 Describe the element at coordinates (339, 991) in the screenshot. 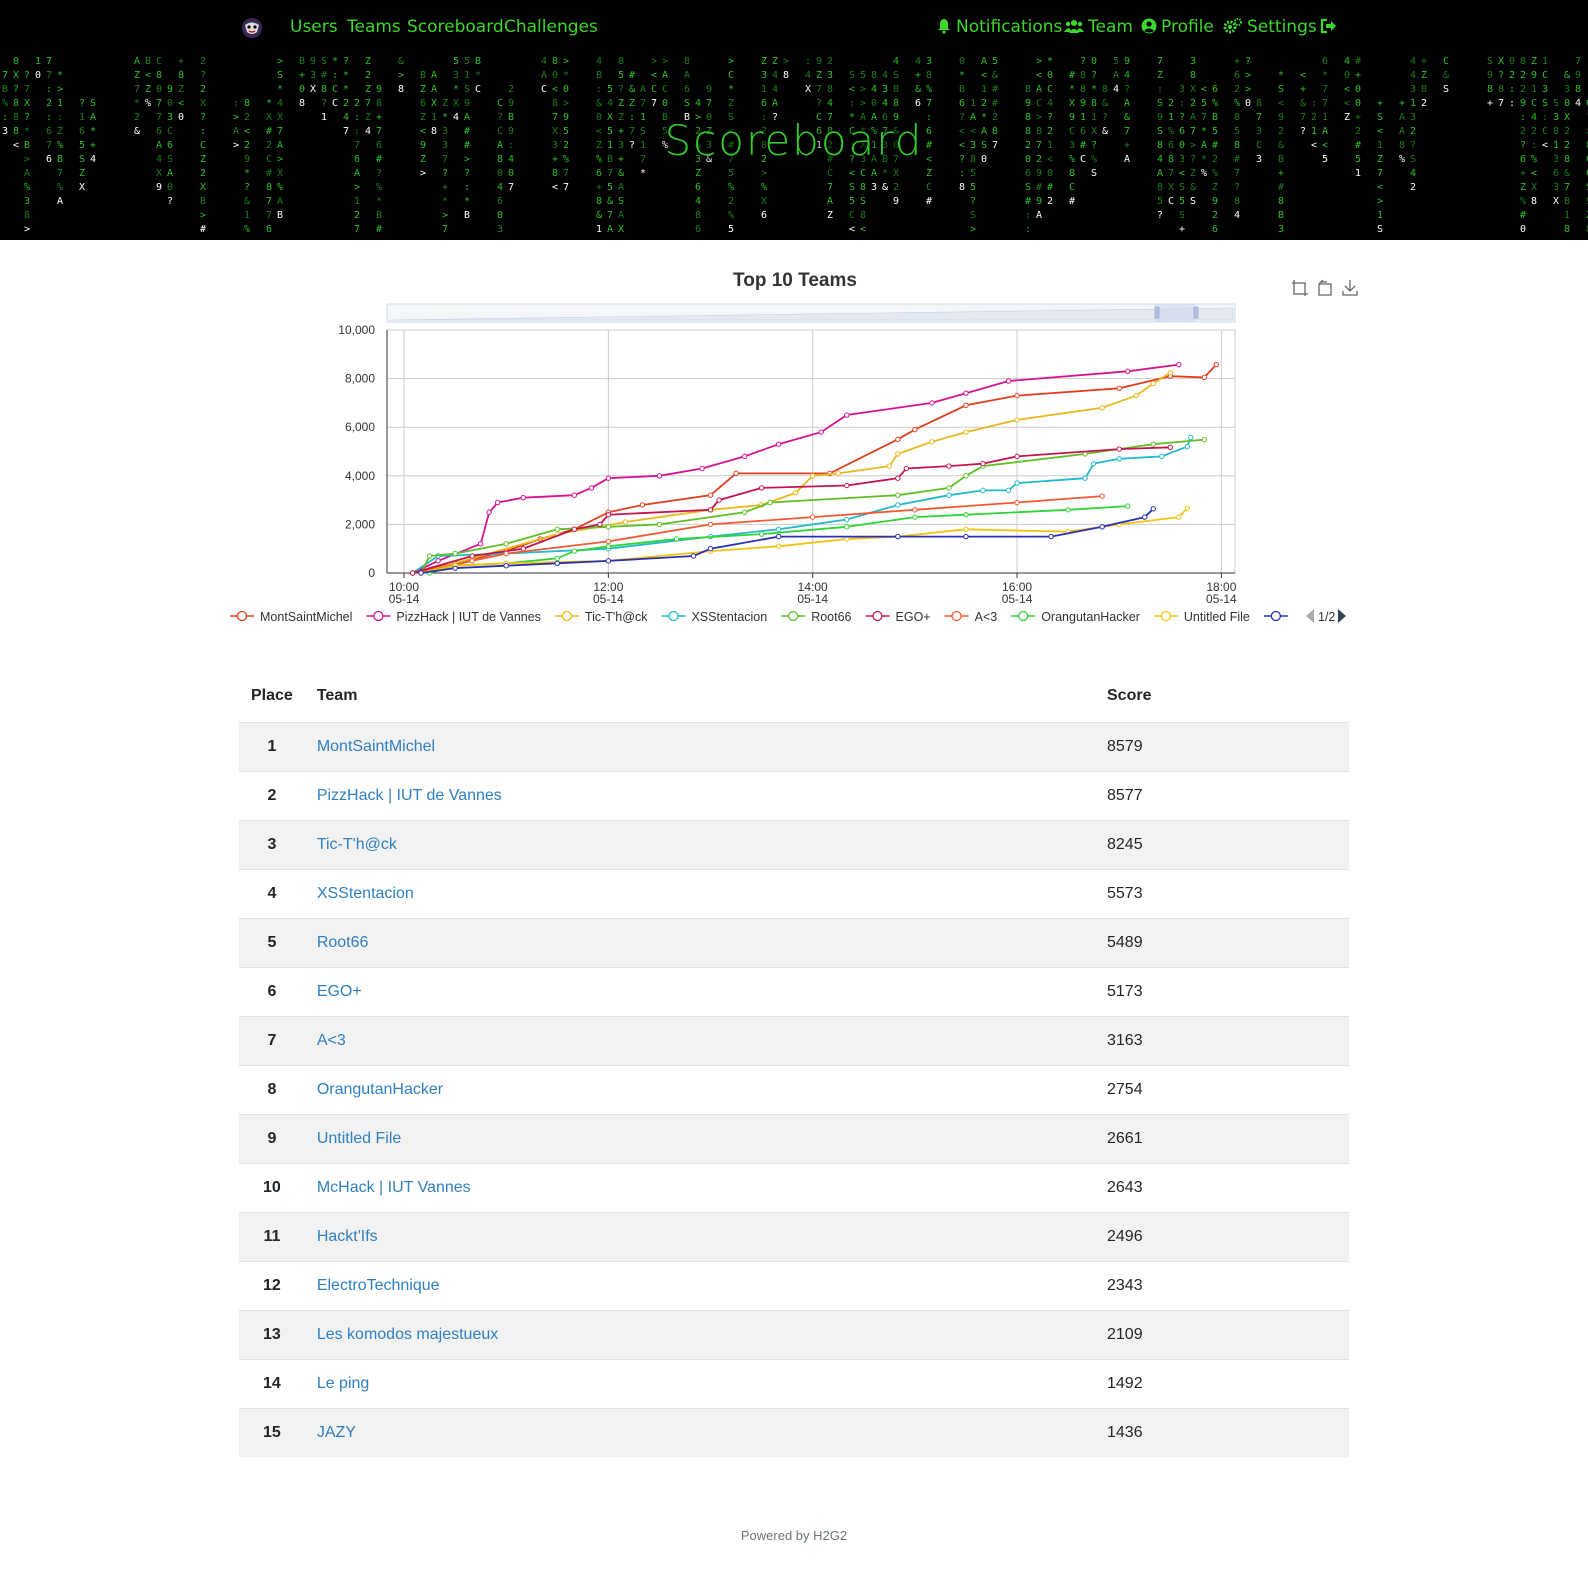

I see `team-link: EGO+` at that location.